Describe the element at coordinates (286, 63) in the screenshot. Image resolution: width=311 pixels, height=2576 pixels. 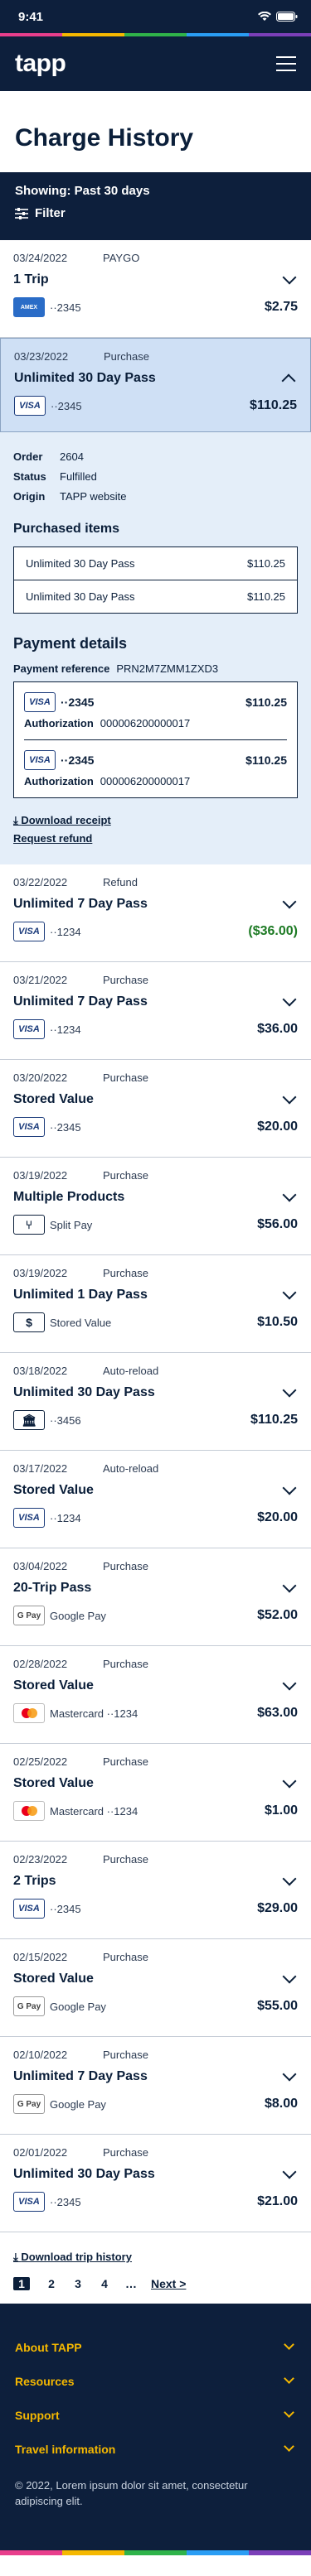
I see `menu-icon` at that location.